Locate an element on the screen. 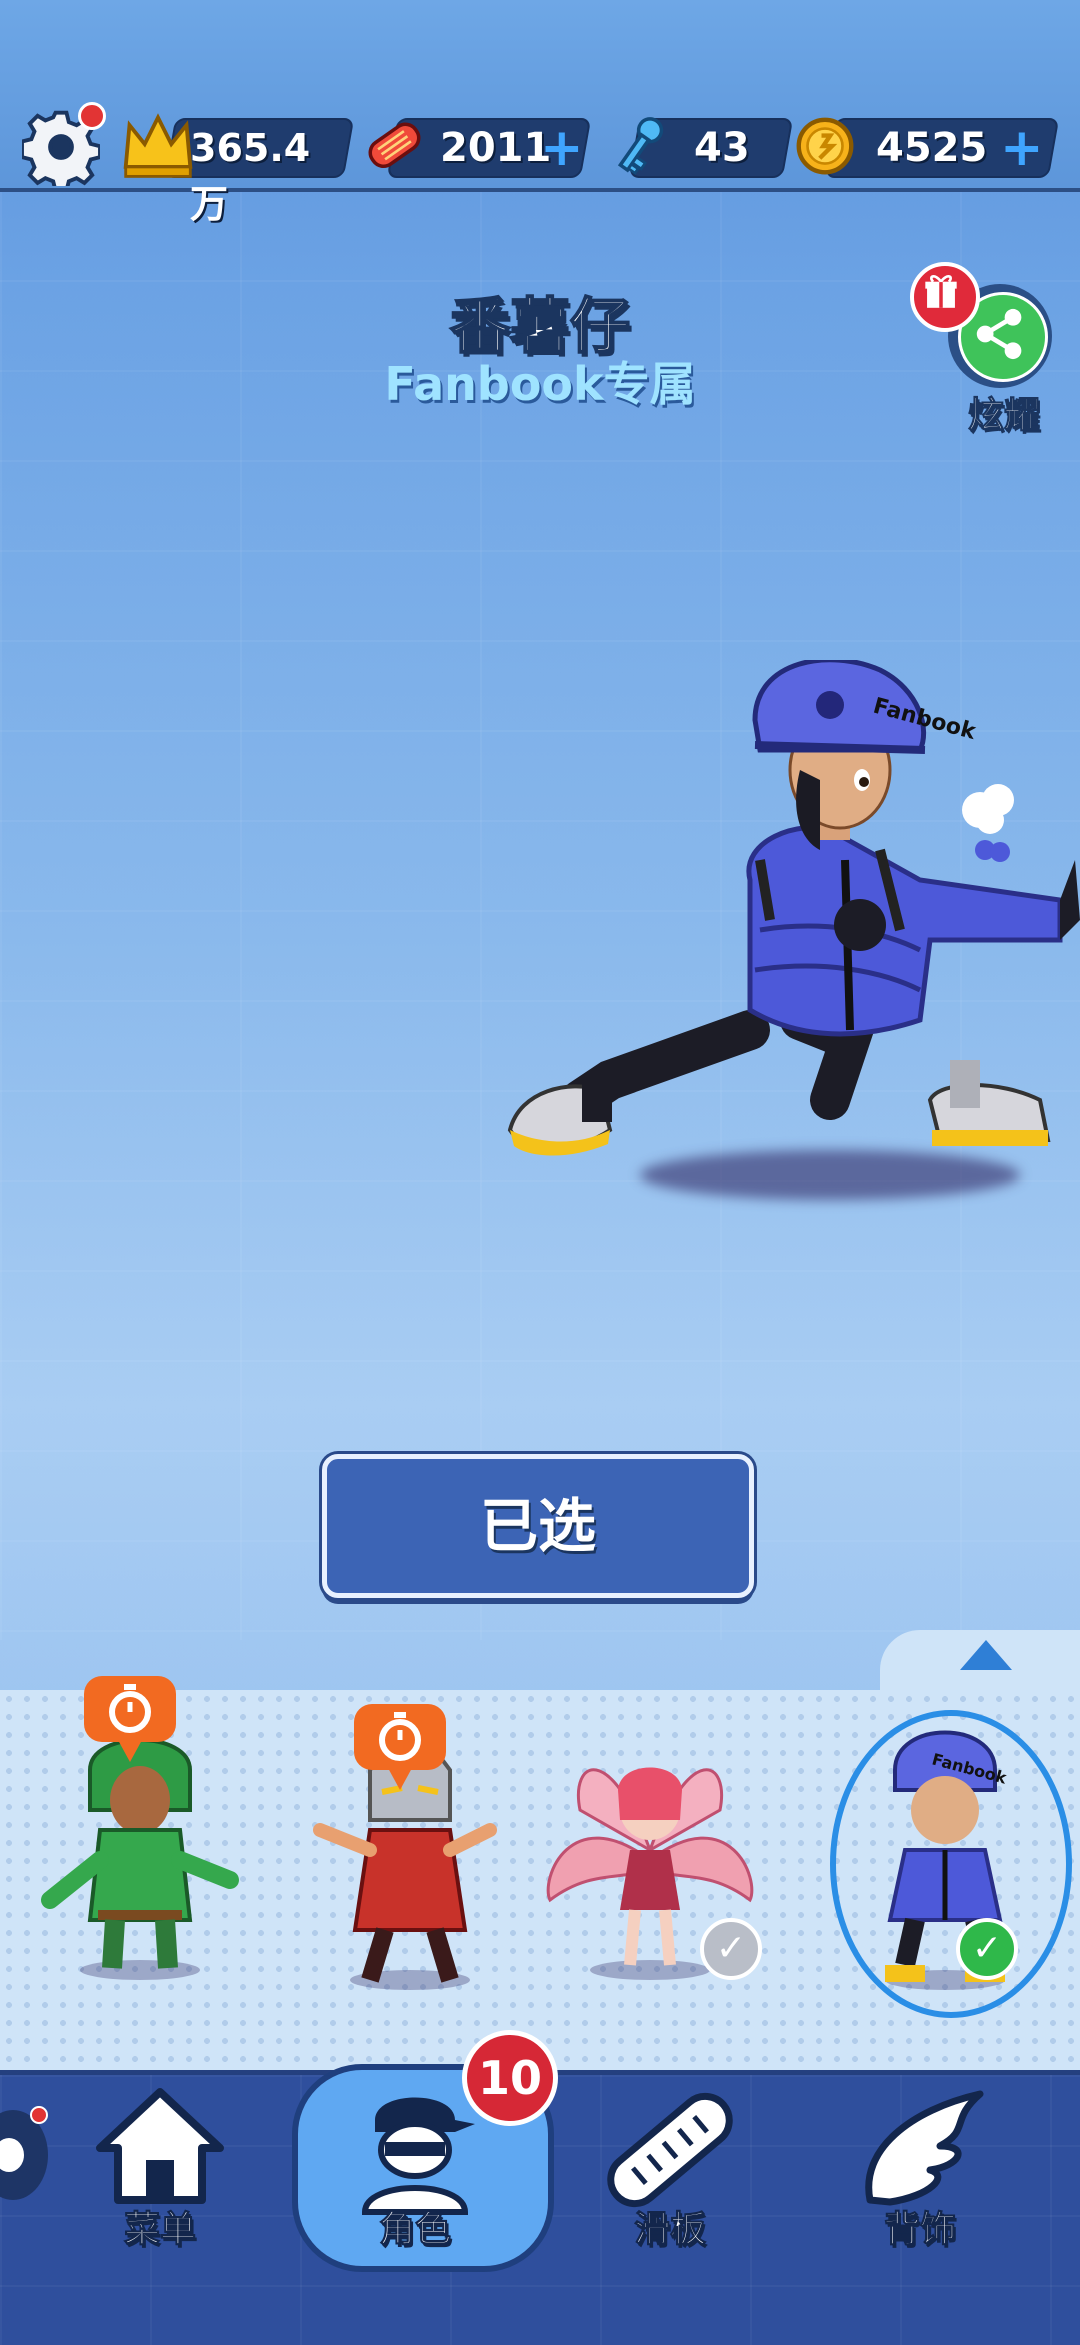 The height and width of the screenshot is (2345, 1080). hoverboard-icon is located at coordinates (394, 145).